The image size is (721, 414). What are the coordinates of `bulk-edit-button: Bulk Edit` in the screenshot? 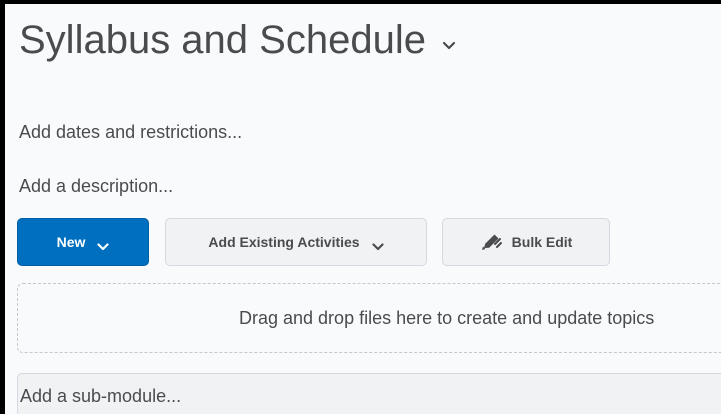 It's located at (526, 242).